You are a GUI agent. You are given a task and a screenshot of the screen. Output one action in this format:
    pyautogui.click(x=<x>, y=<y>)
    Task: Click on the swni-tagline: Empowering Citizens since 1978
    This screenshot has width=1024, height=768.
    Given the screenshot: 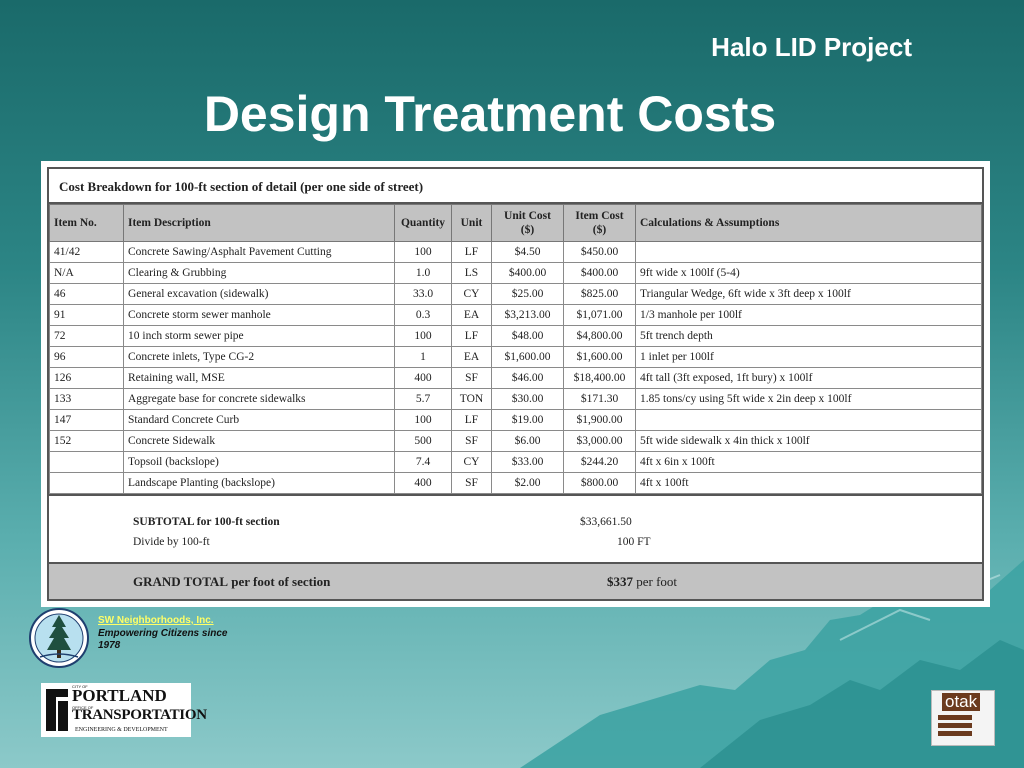 What is the action you would take?
    pyautogui.click(x=163, y=639)
    